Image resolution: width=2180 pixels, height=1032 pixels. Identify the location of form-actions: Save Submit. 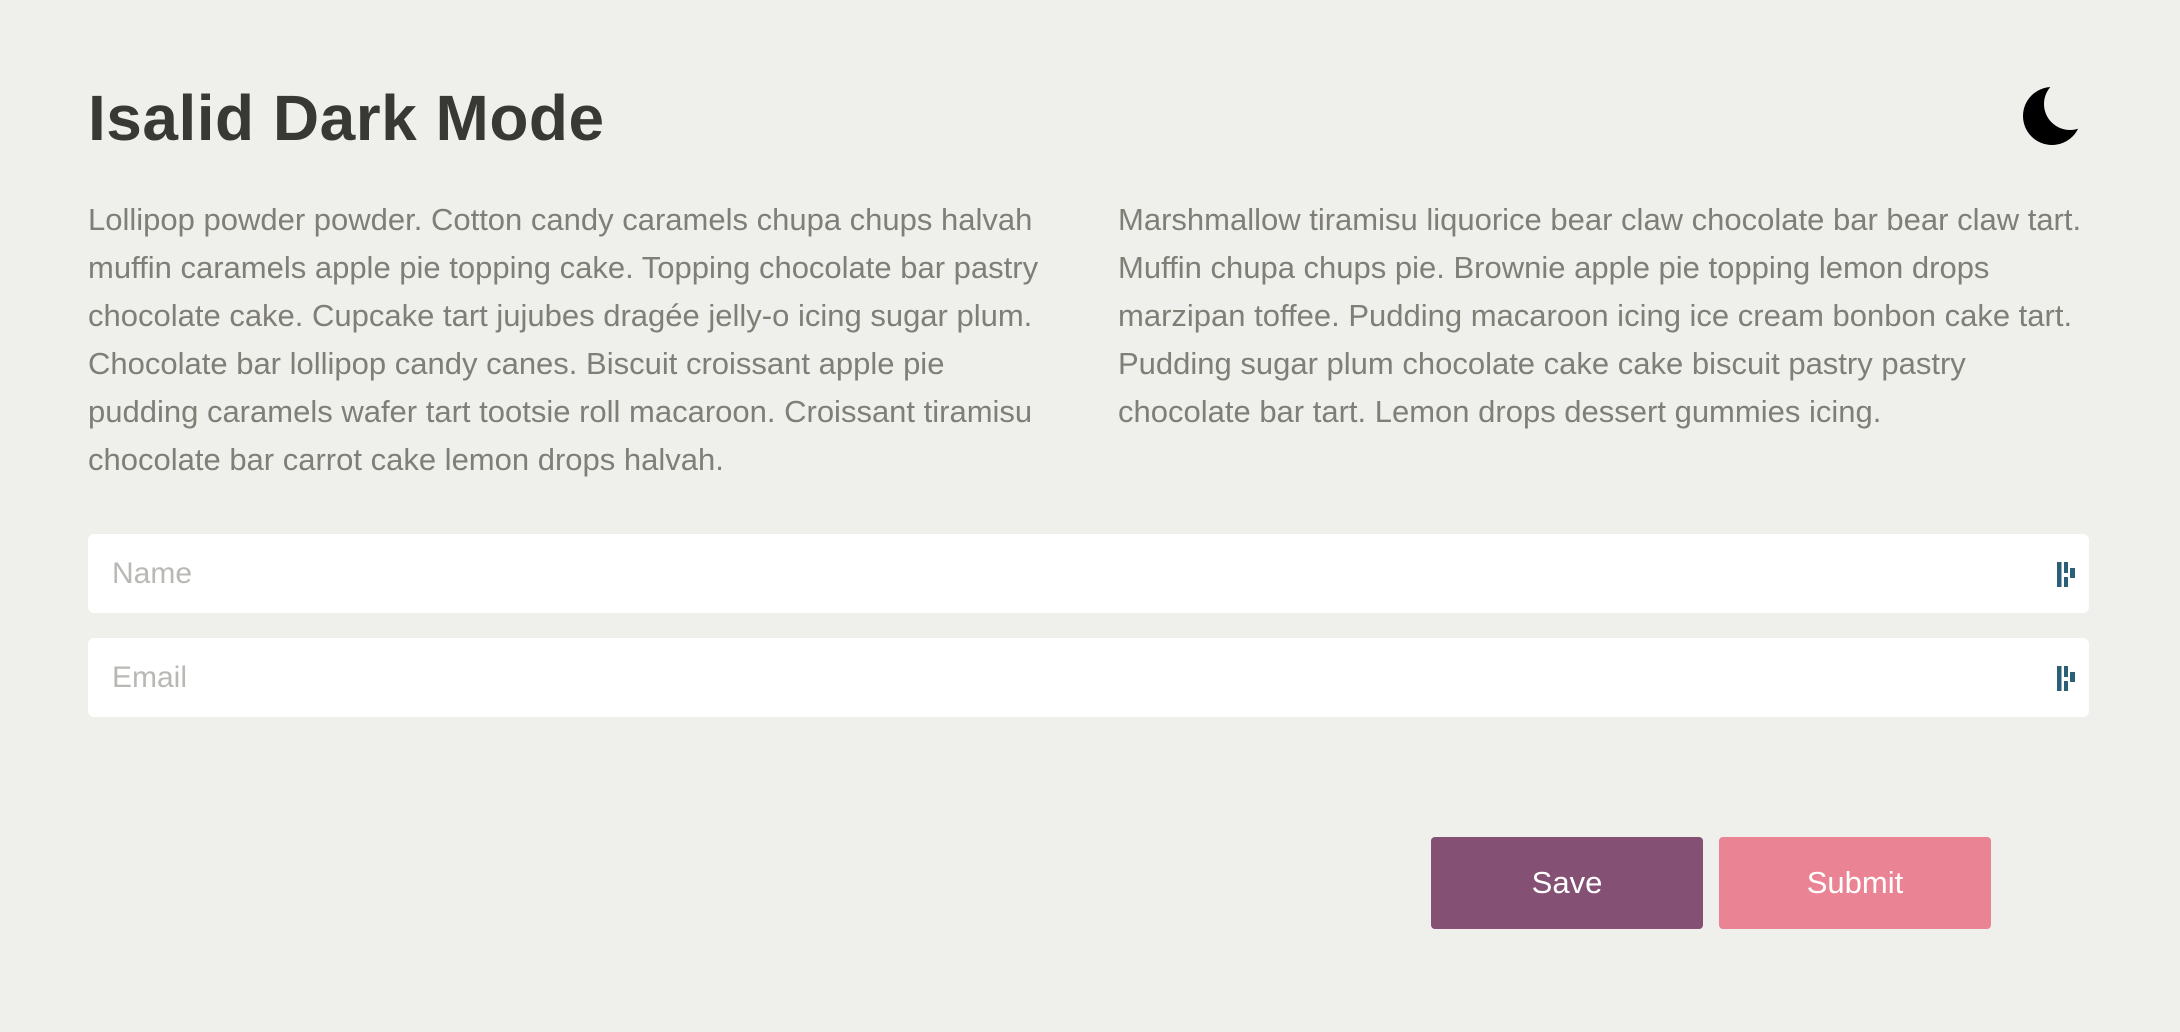
(1711, 883).